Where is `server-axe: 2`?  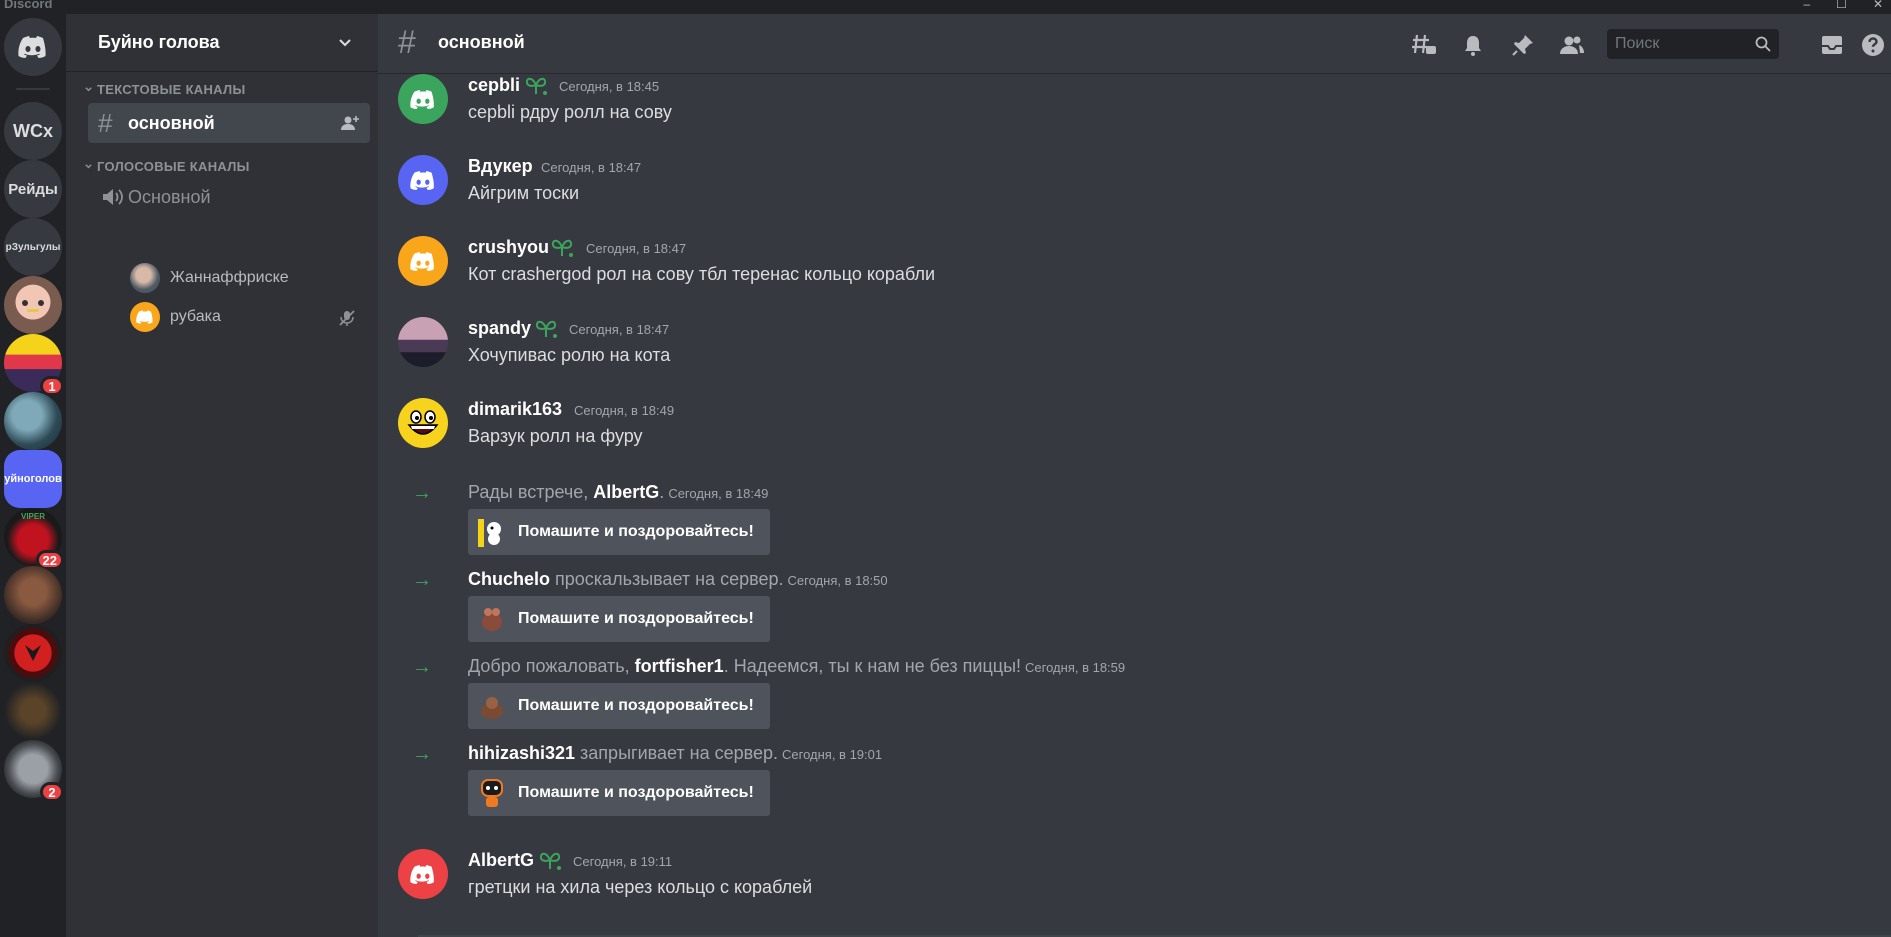
server-axe: 2 is located at coordinates (34, 771).